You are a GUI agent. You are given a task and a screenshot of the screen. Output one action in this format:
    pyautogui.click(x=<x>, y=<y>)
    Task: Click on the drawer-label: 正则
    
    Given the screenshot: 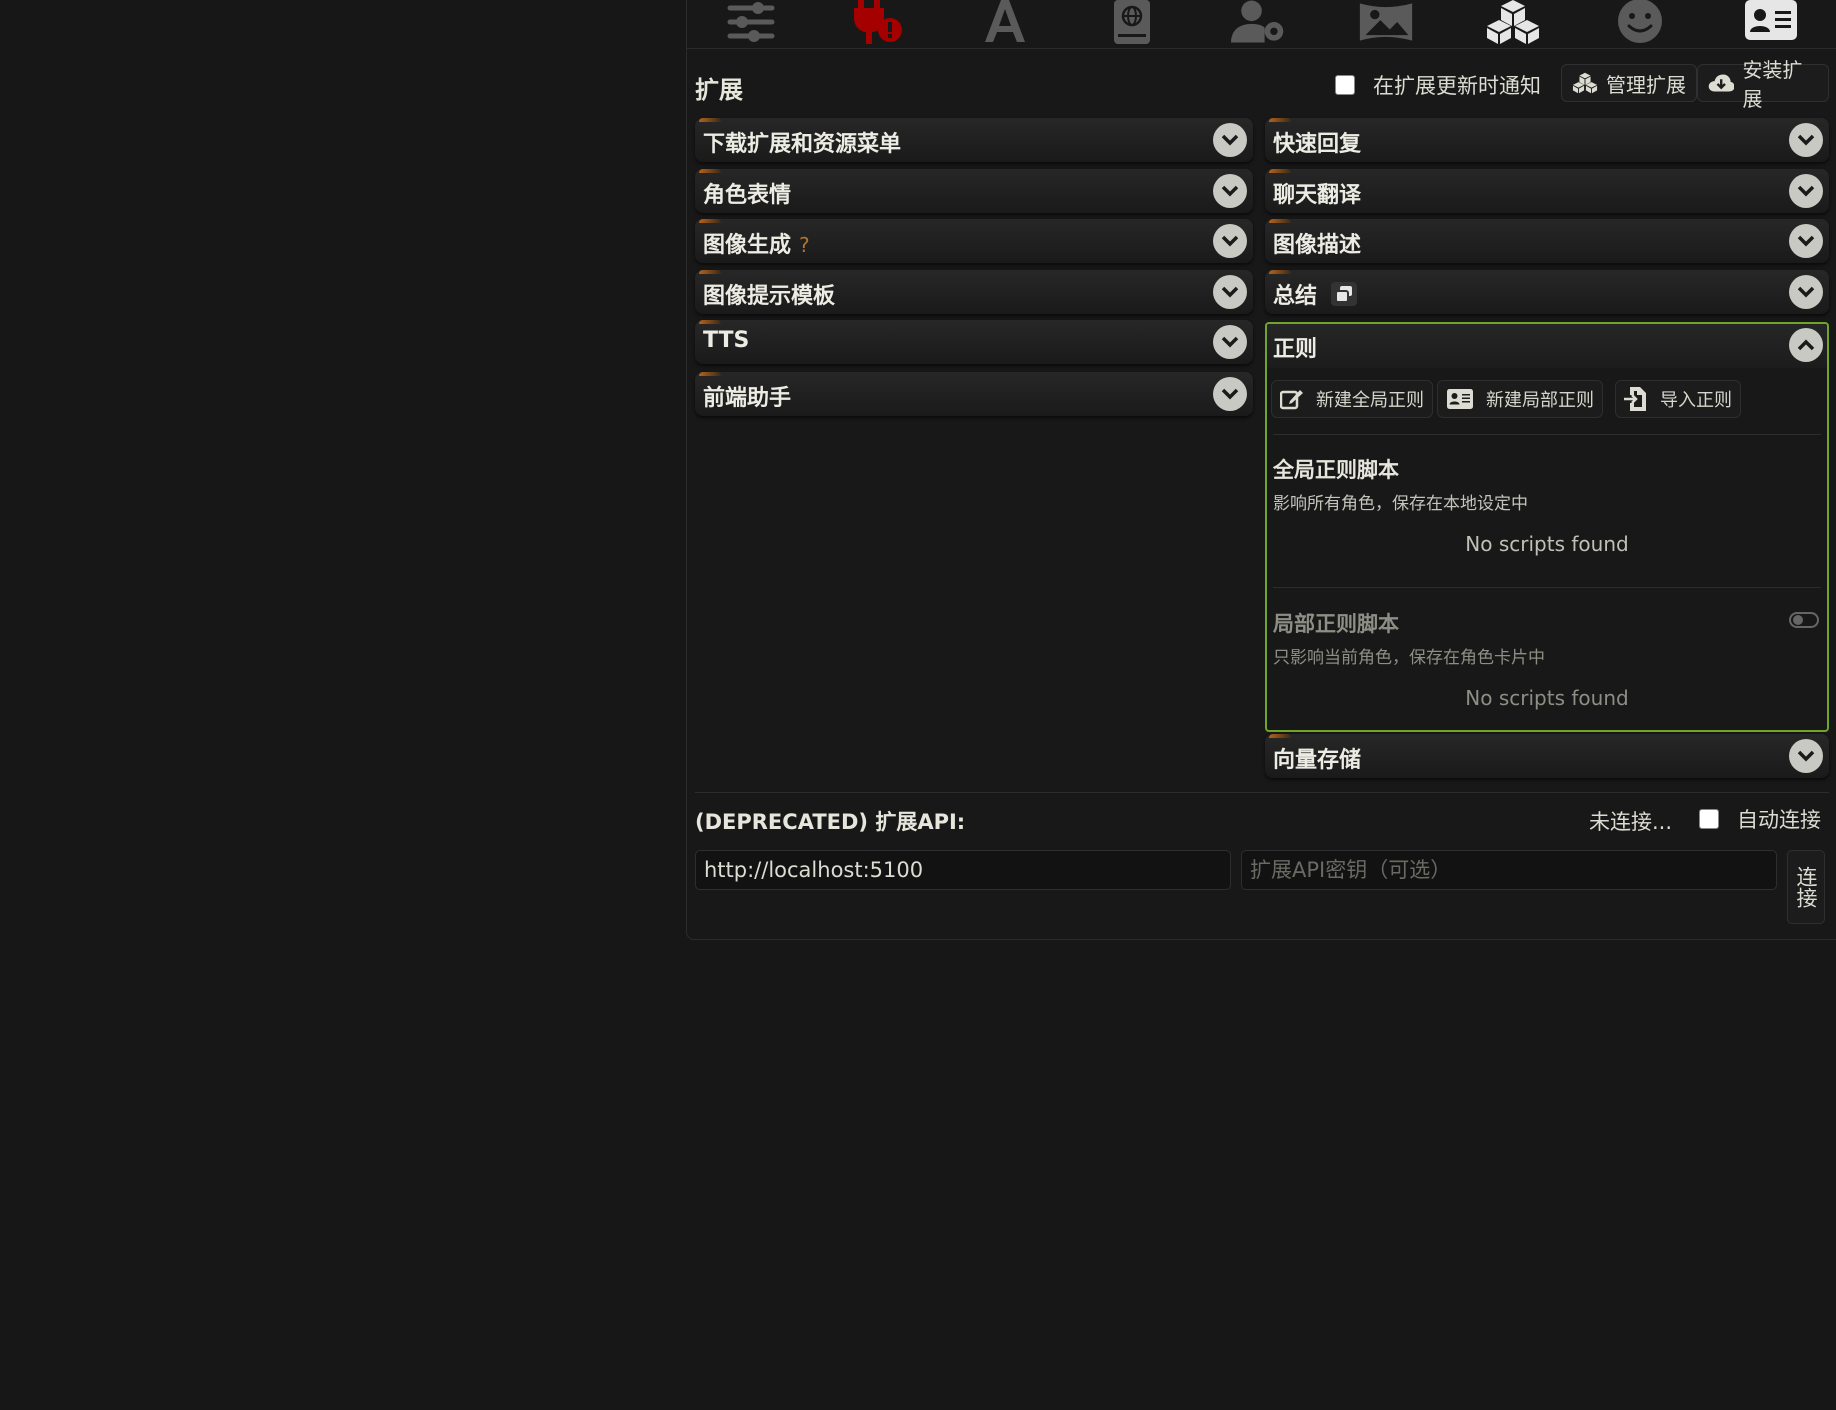 What is the action you would take?
    pyautogui.click(x=1295, y=349)
    